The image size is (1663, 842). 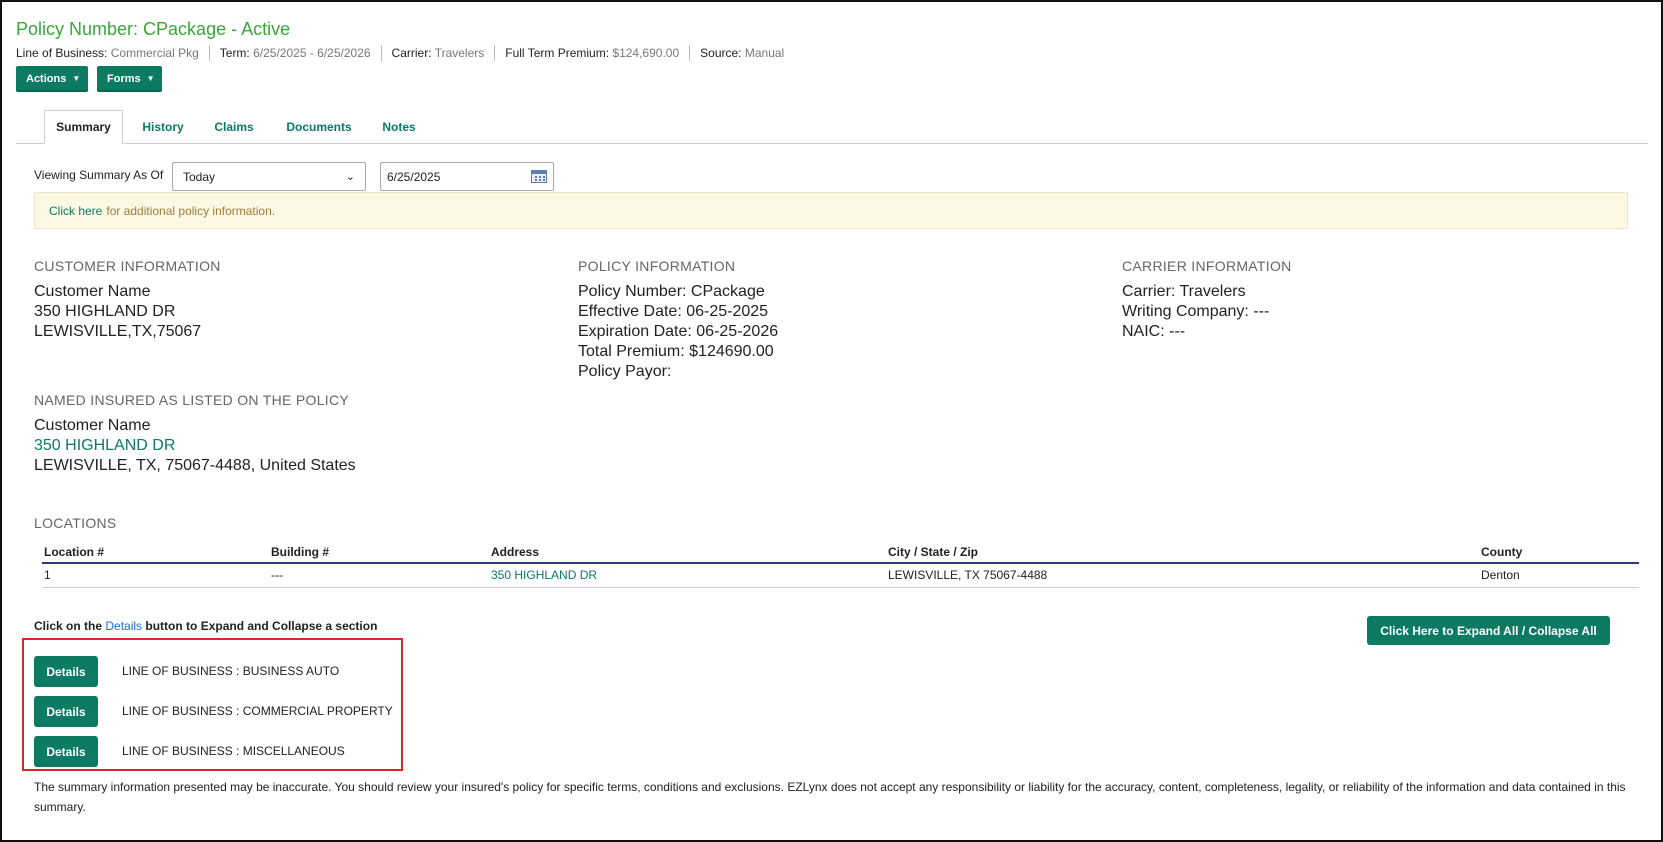 What do you see at coordinates (1196, 311) in the screenshot?
I see `writing-company: Writing Company: ---` at bounding box center [1196, 311].